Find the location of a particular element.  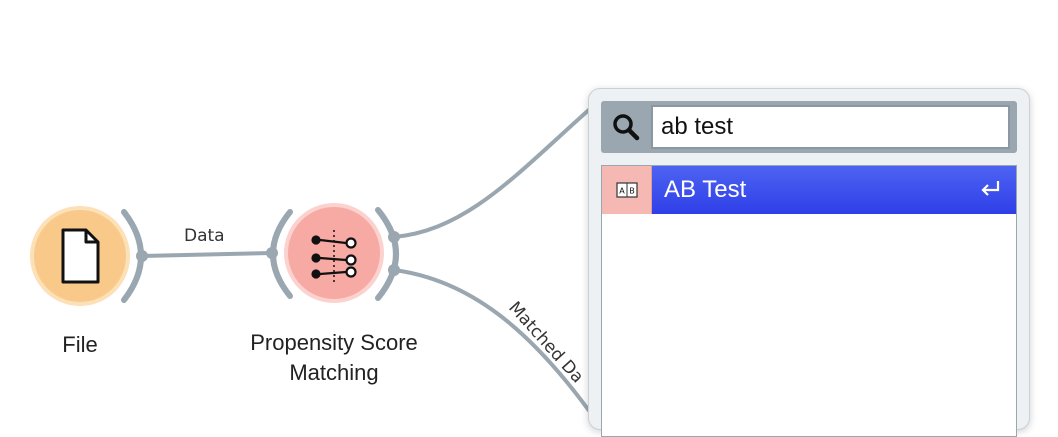

file-node is located at coordinates (89, 256).